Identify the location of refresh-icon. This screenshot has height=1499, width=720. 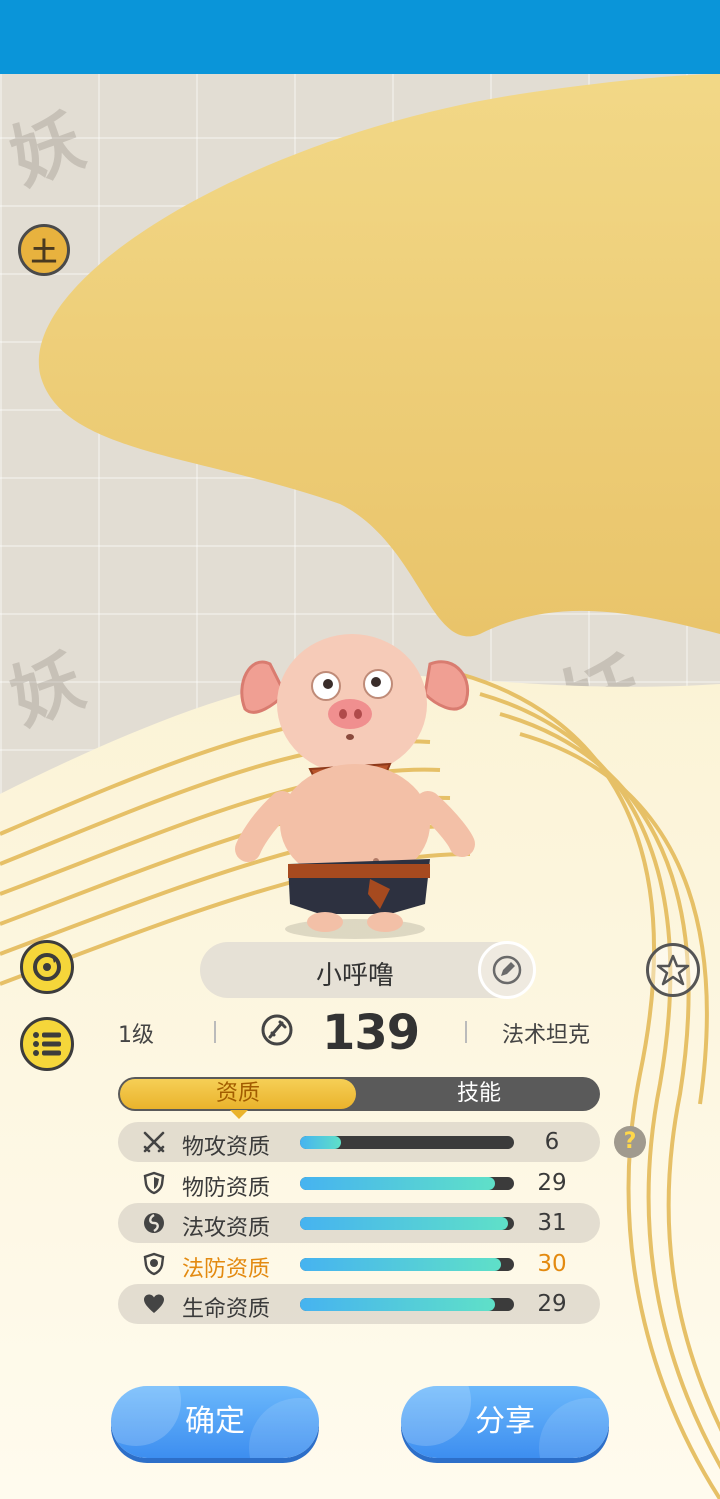
(47, 967).